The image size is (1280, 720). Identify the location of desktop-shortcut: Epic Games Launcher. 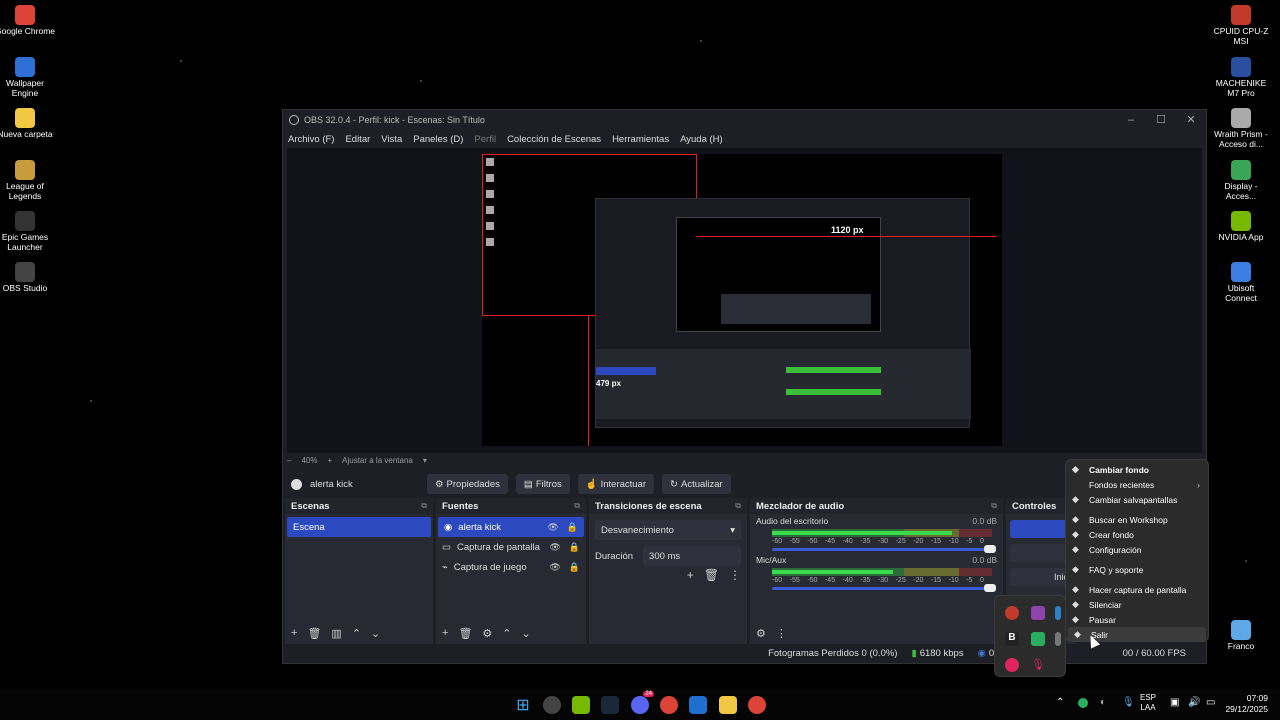
(27, 232).